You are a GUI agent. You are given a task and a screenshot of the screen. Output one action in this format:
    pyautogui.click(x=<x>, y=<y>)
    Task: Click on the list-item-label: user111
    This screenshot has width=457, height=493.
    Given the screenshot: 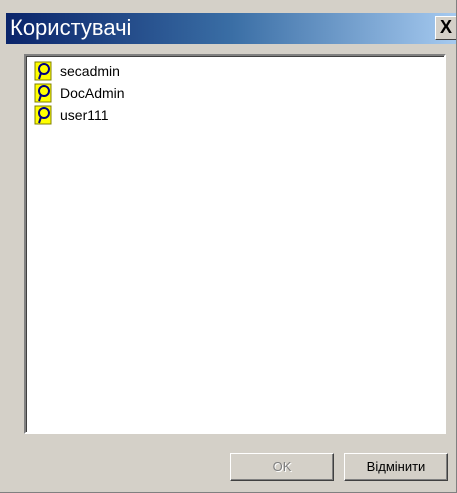 What is the action you would take?
    pyautogui.click(x=84, y=115)
    